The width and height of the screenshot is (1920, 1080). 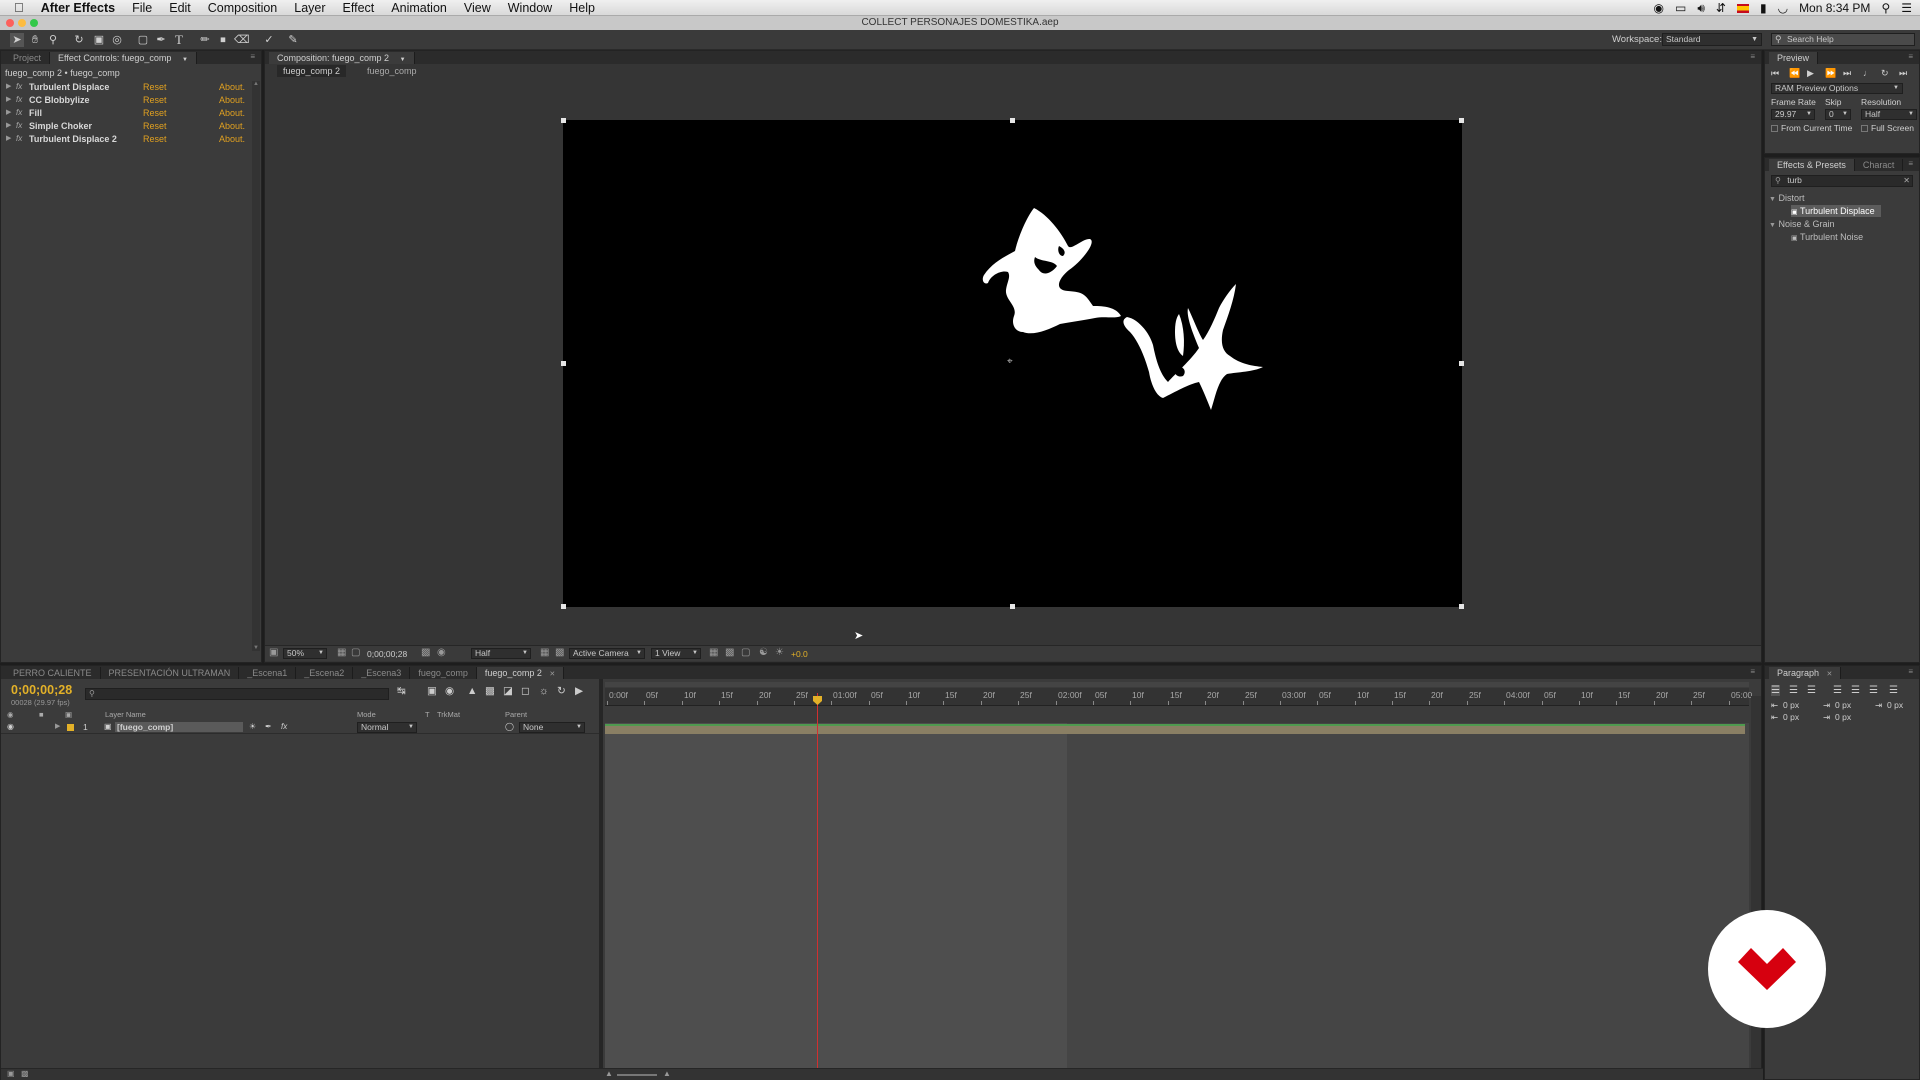 What do you see at coordinates (223, 40) in the screenshot?
I see `stamp-tool-icon: ⏹` at bounding box center [223, 40].